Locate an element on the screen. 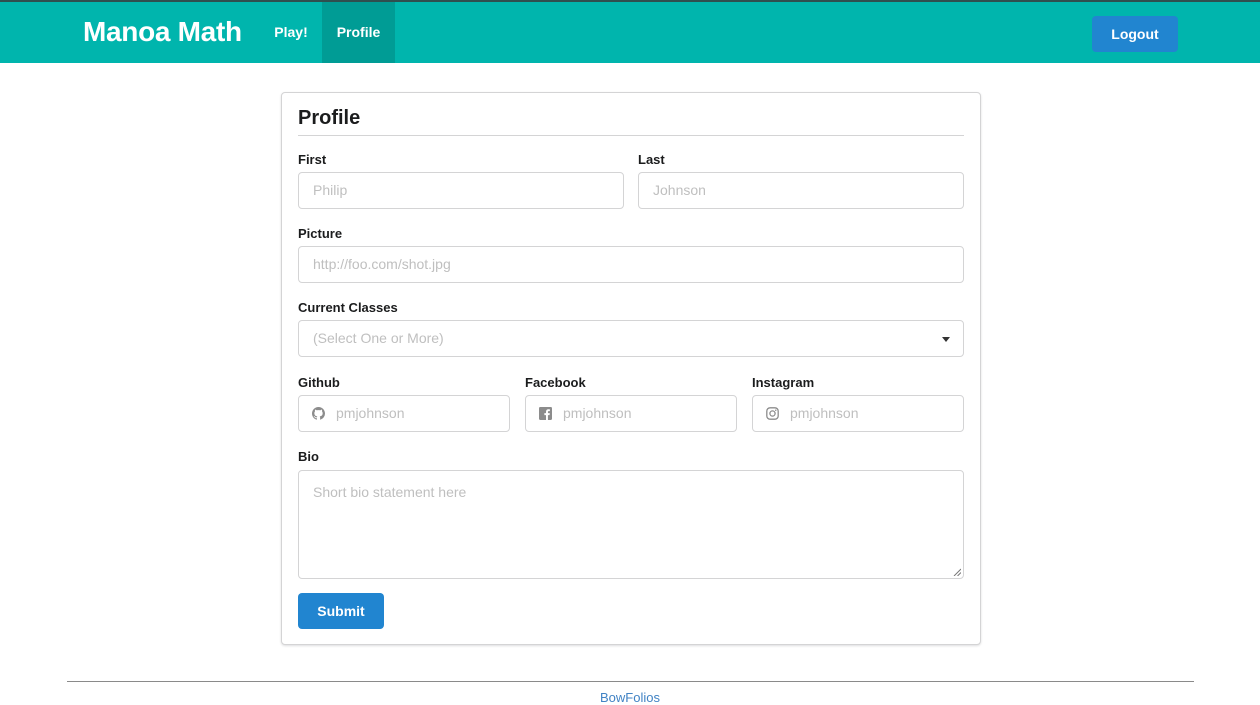  nav-item-play: Play! is located at coordinates (291, 32).